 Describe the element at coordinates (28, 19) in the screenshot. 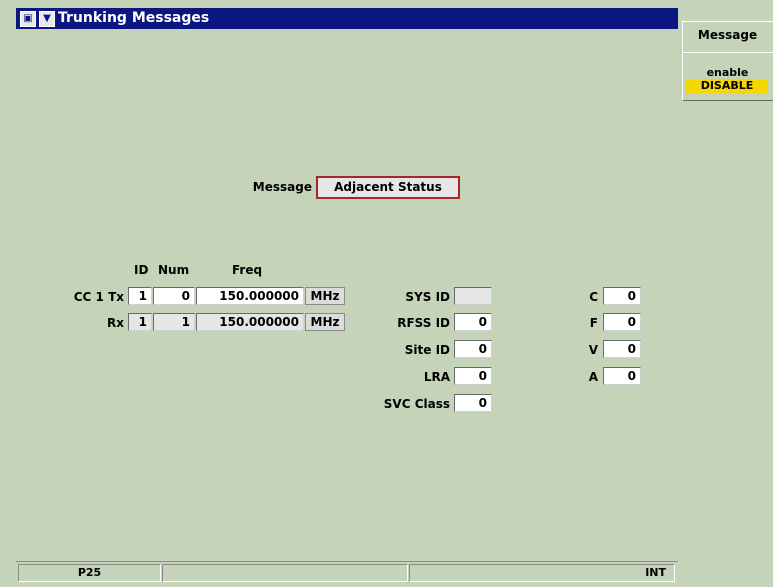

I see `restore-icon: ▣` at that location.